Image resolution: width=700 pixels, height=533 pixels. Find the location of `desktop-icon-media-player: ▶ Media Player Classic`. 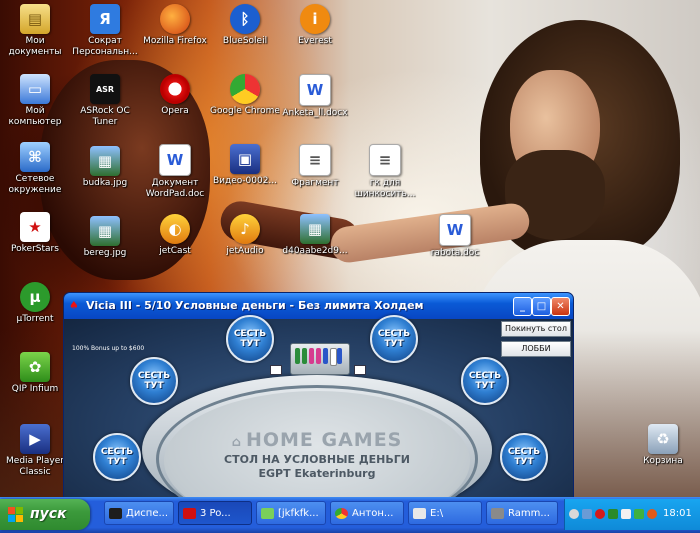

desktop-icon-media-player: ▶ Media Player Classic is located at coordinates (35, 451).